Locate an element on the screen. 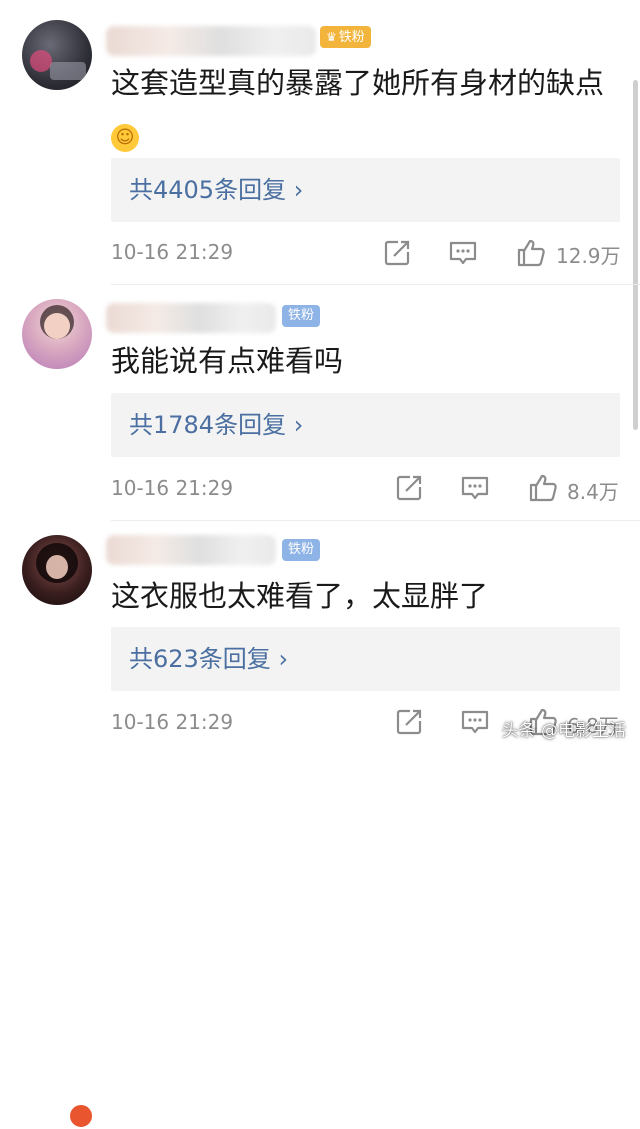 This screenshot has width=640, height=1129. like-count: 8.4万 is located at coordinates (593, 492).